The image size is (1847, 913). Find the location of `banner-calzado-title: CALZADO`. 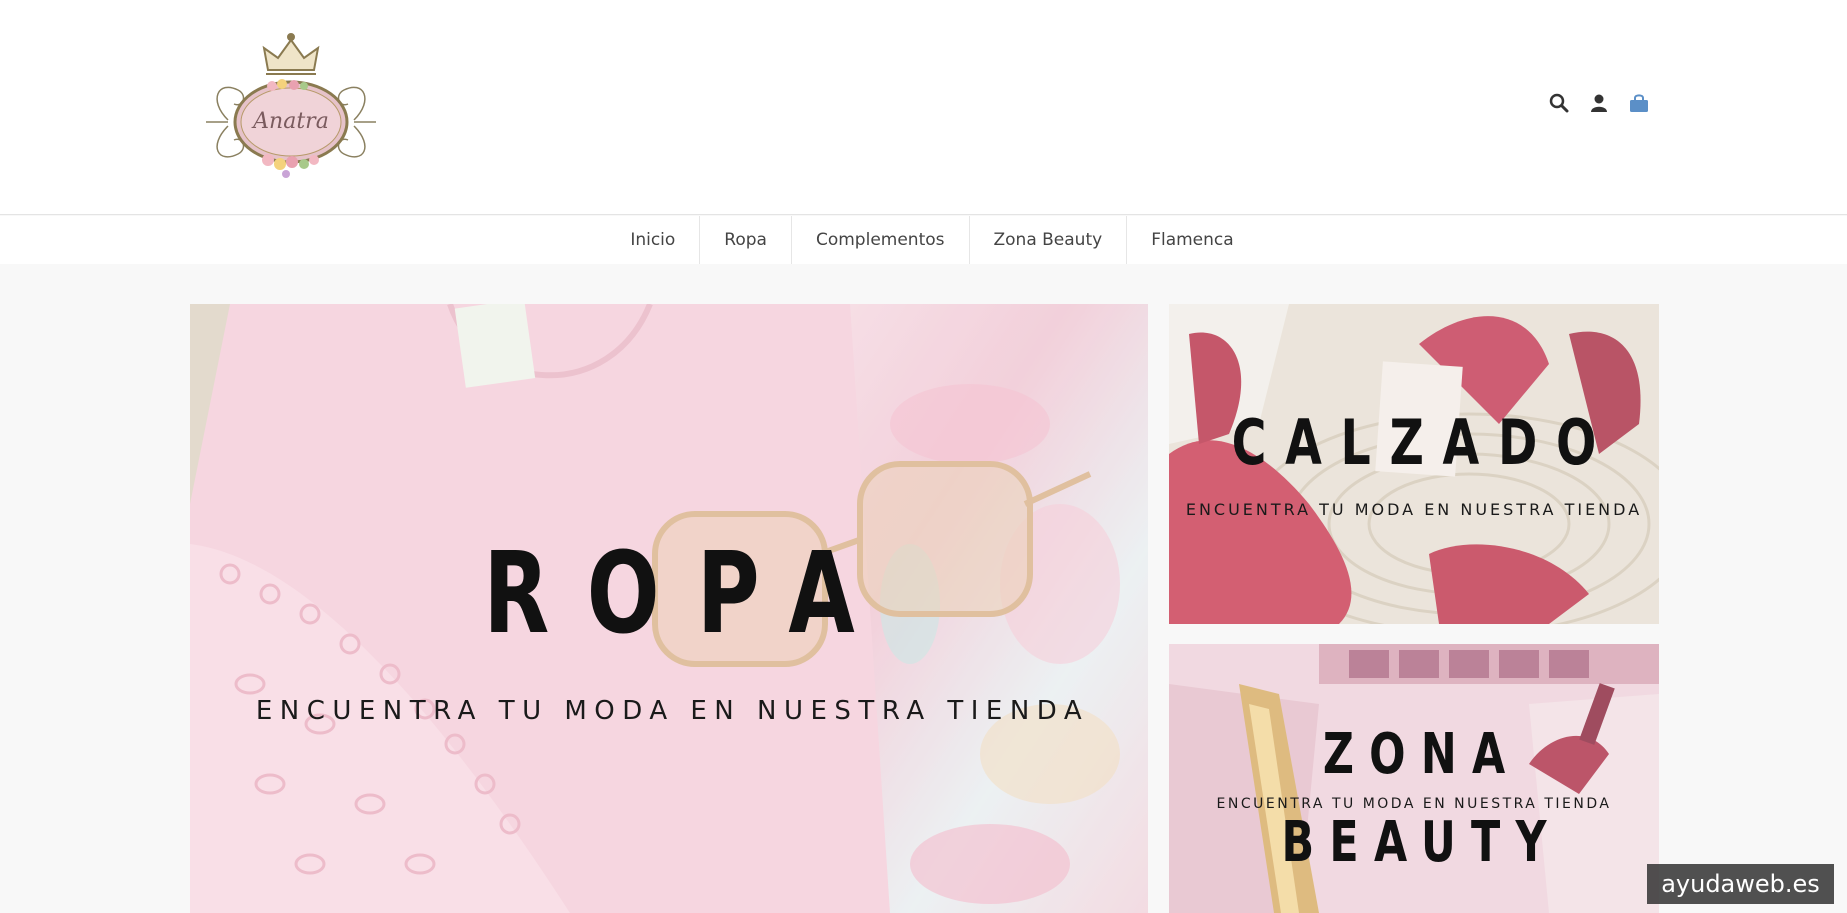

banner-calzado-title: CALZADO is located at coordinates (1423, 442).